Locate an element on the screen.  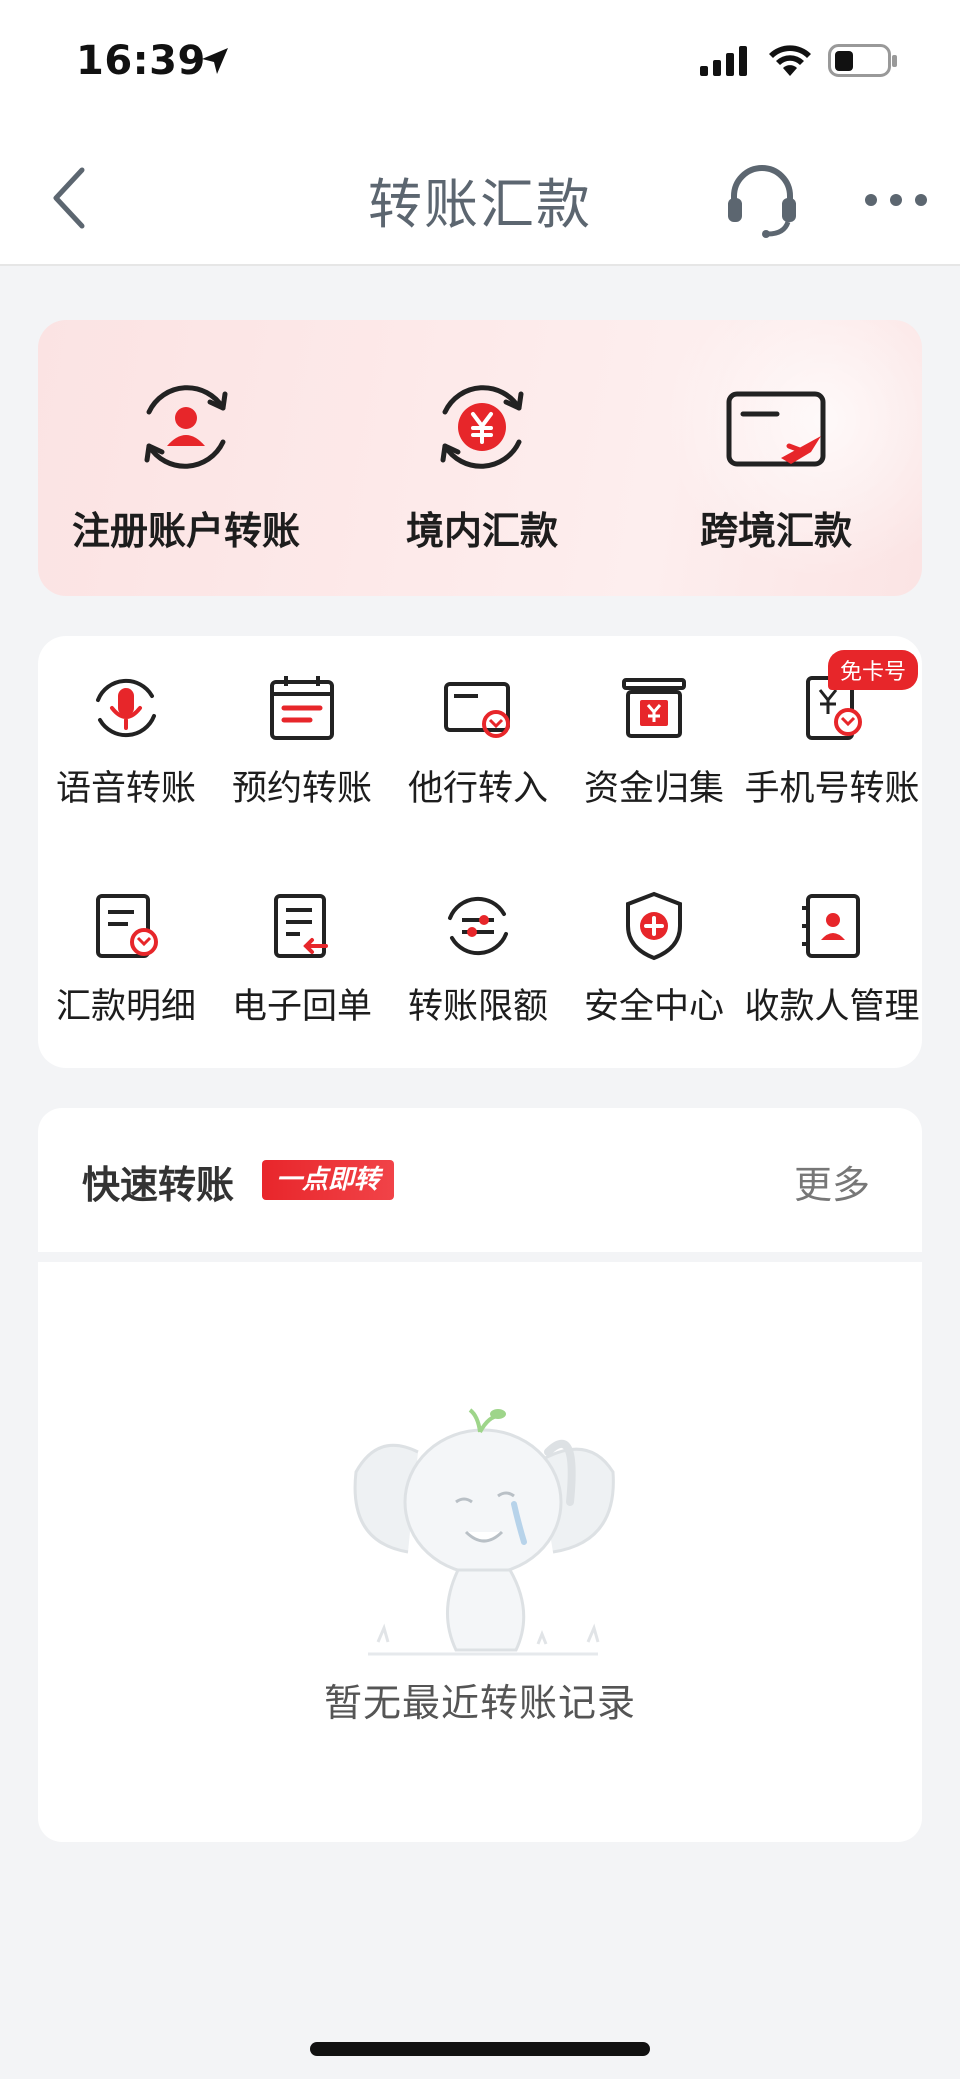
limit-icon is located at coordinates (478, 926).